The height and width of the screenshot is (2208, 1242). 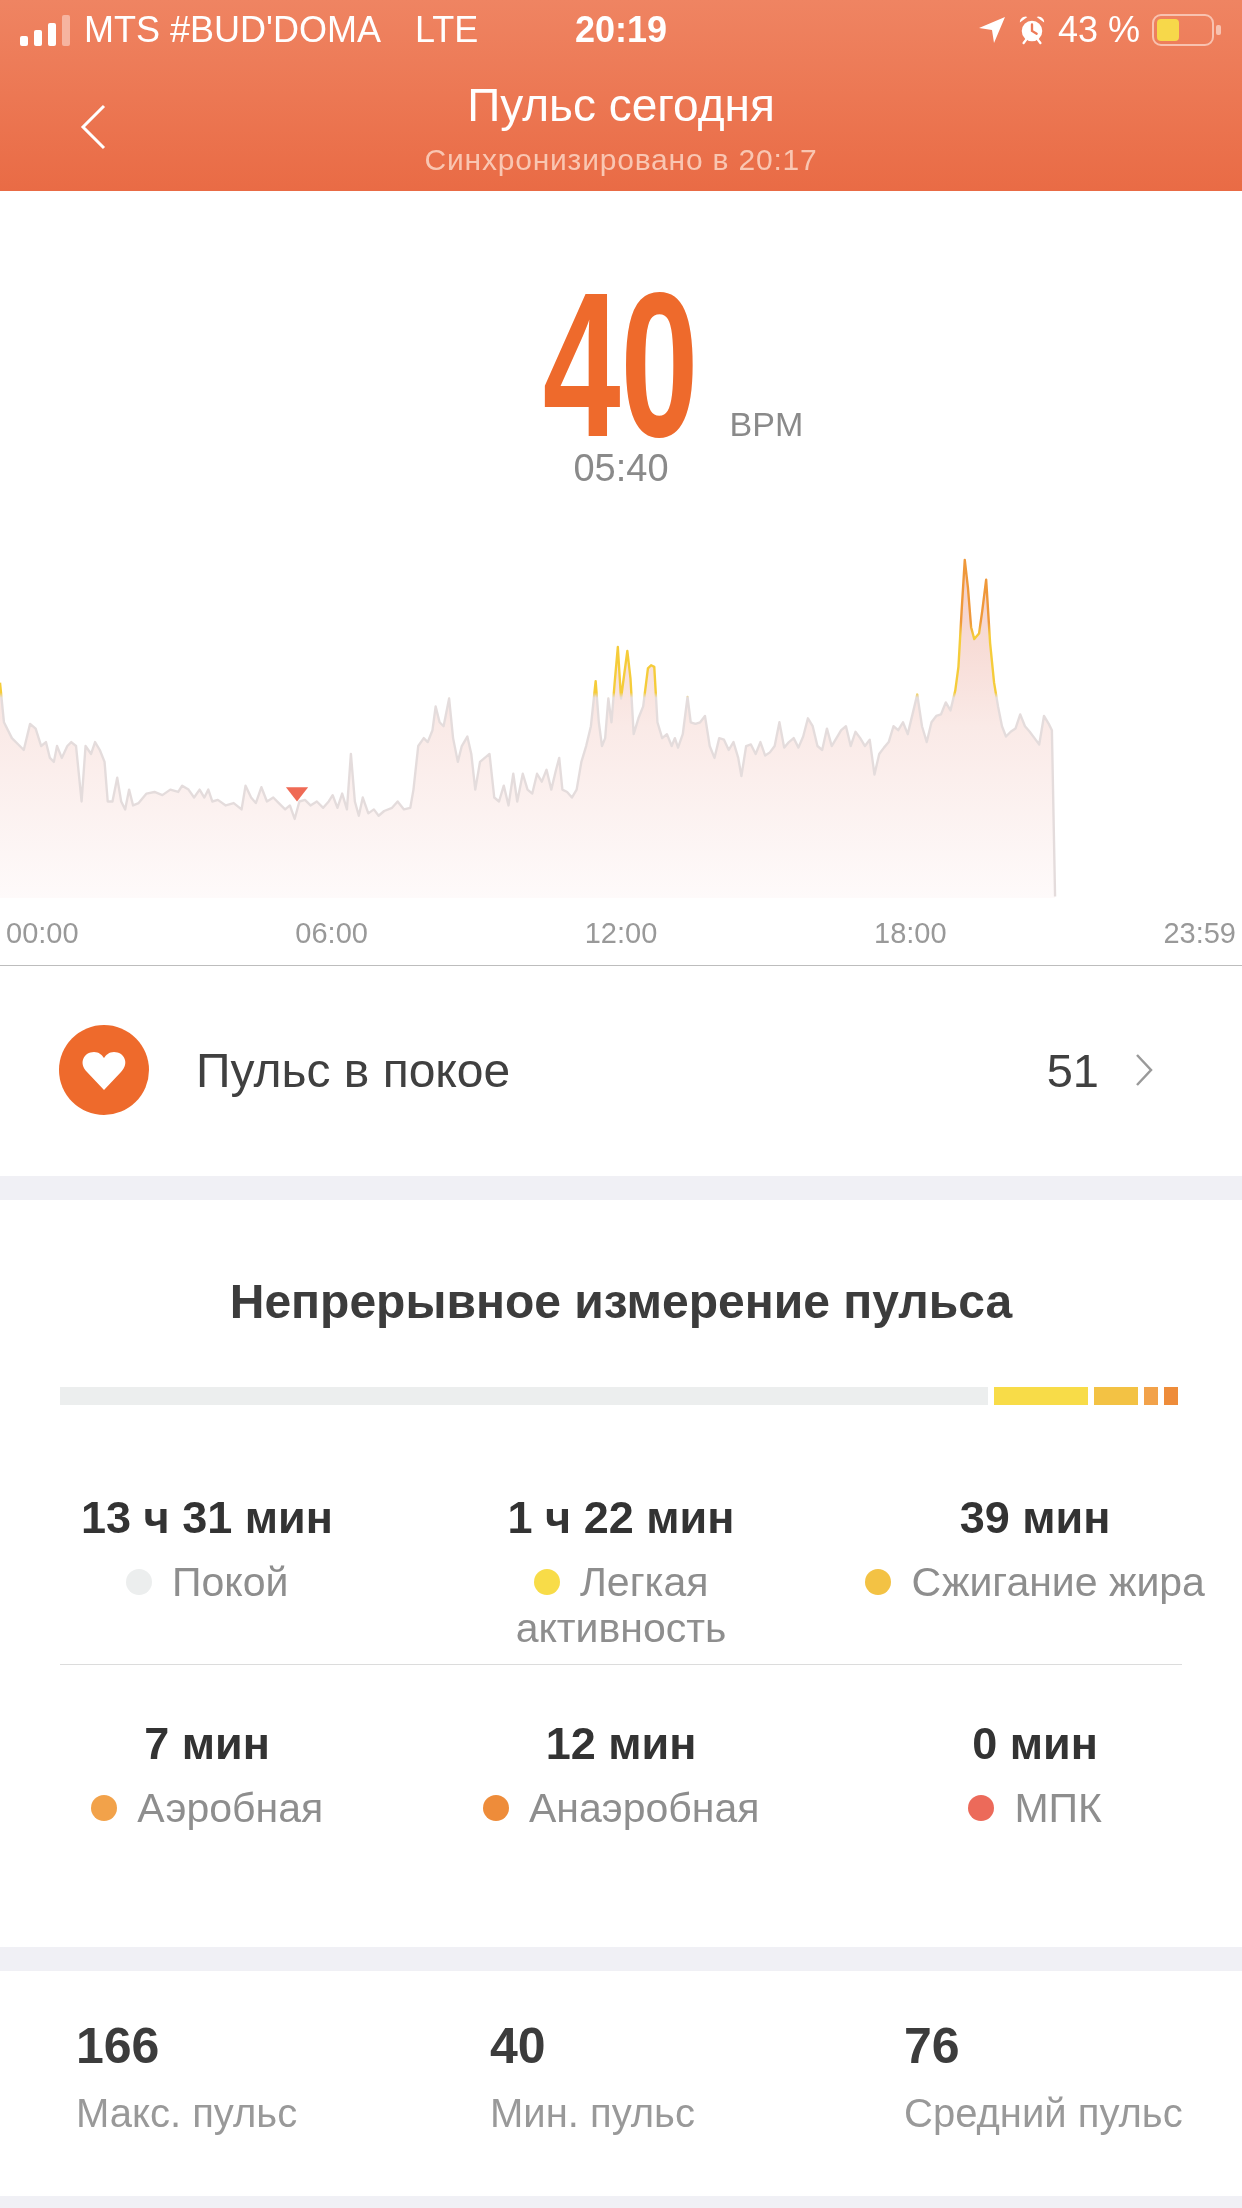 I want to click on zone-duration: 1 ч 22 мин, so click(x=621, y=1518).